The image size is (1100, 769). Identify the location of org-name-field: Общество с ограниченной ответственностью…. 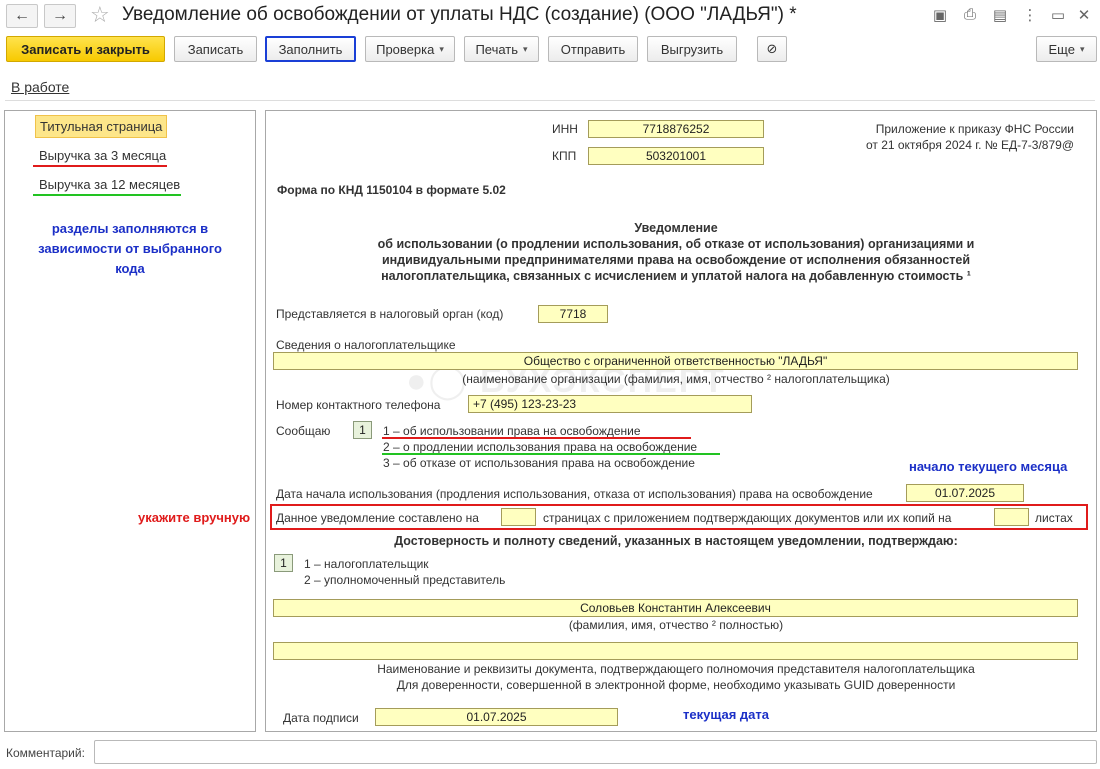
(675, 361).